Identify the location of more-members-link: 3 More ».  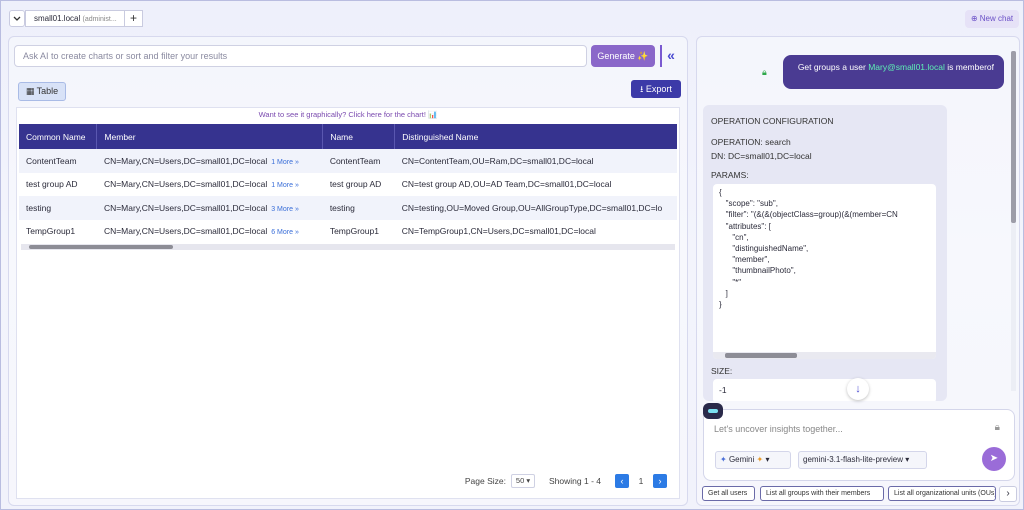
(285, 209).